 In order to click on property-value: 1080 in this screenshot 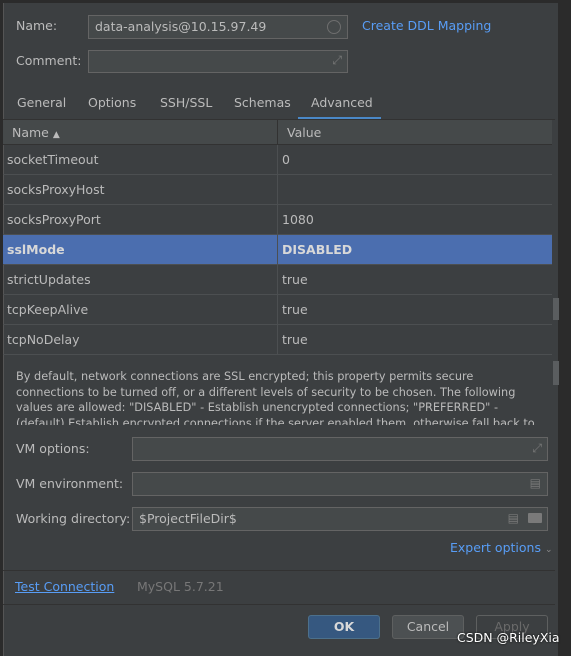, I will do `click(298, 219)`.